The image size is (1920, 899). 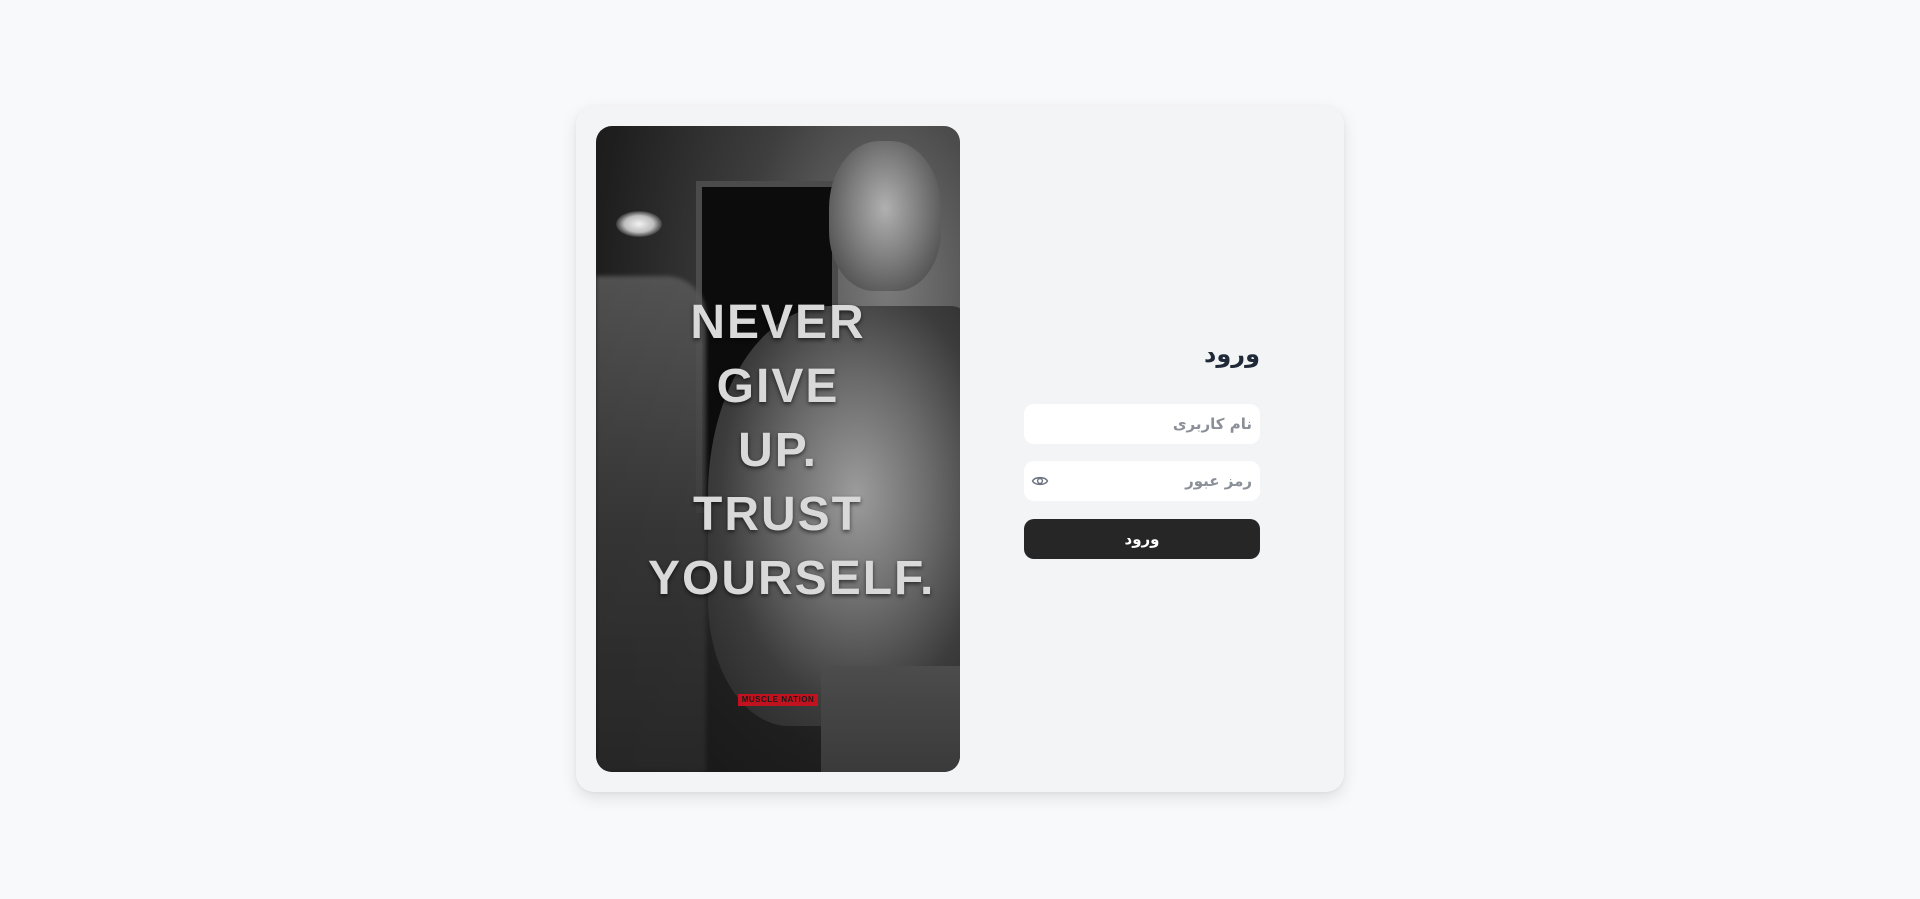 I want to click on hero-quote-line: UP., so click(x=778, y=450).